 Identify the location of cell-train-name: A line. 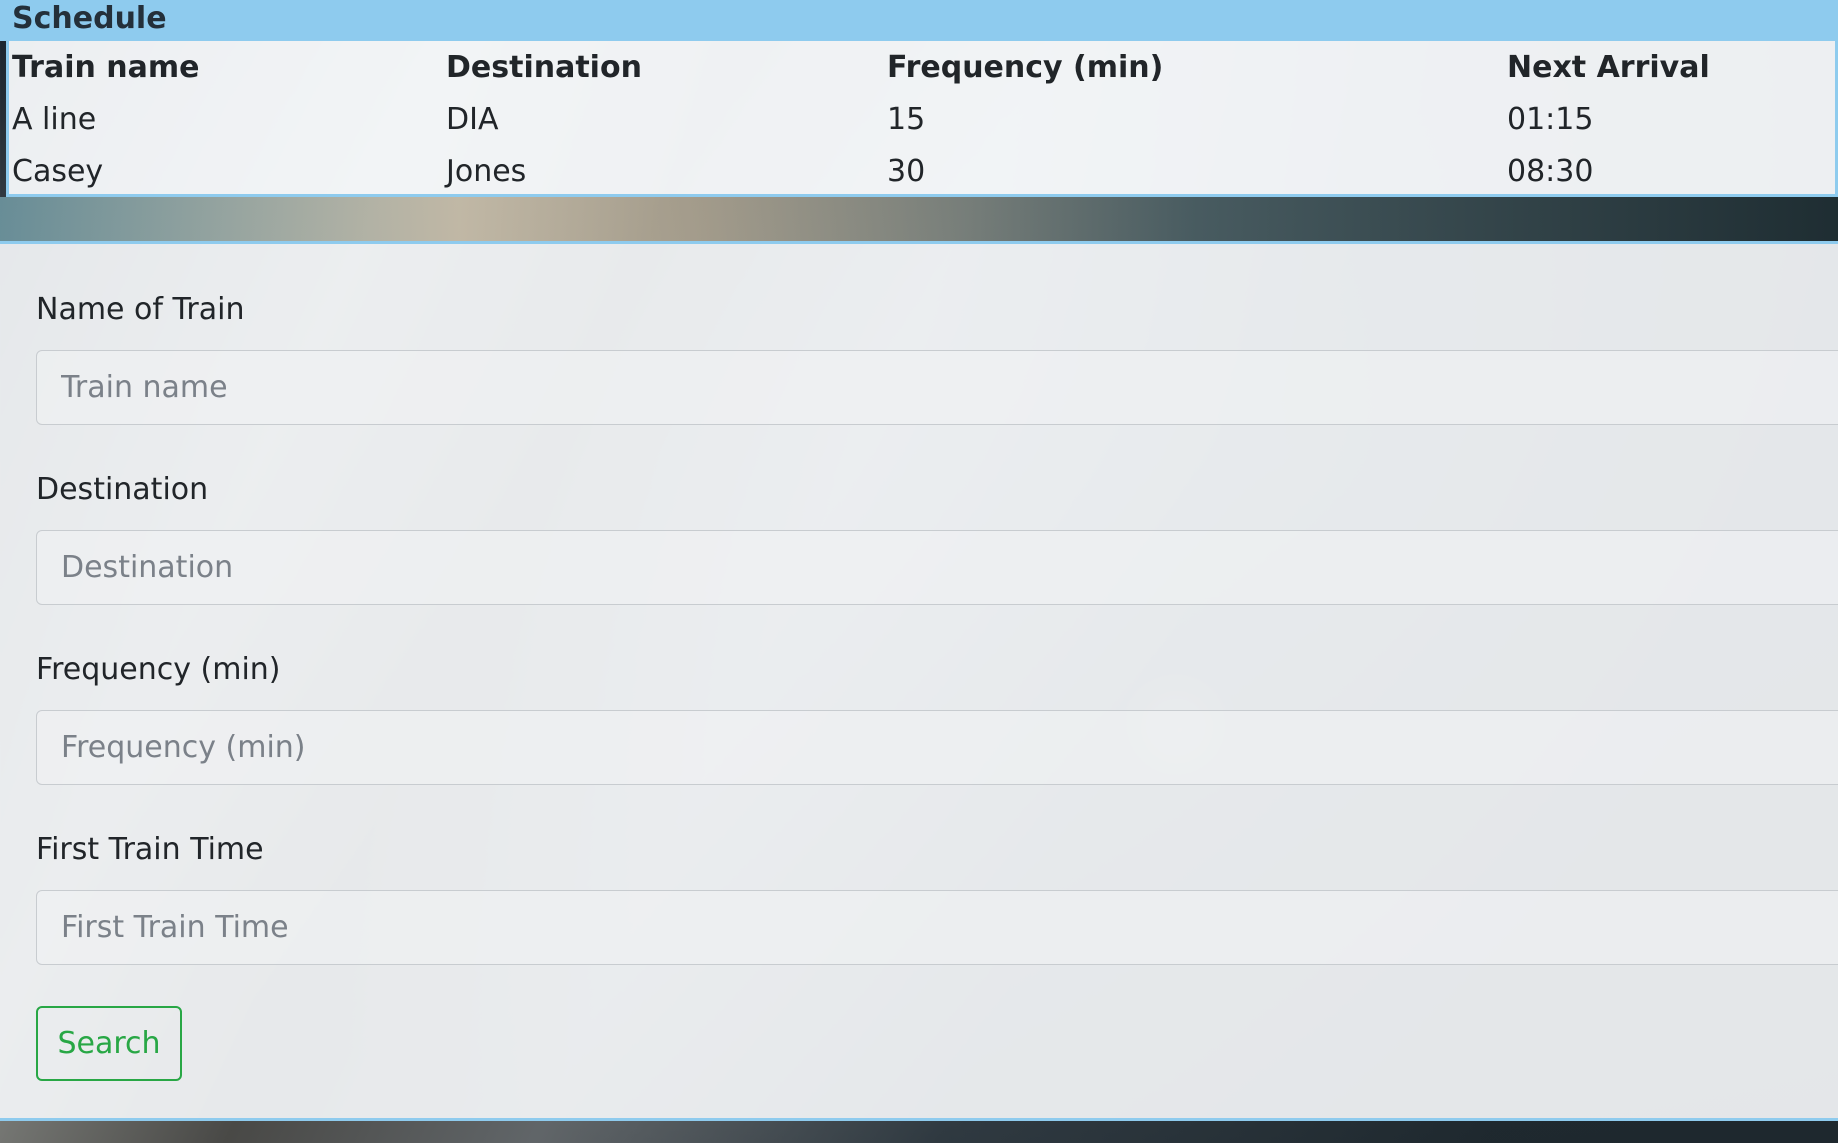
(54, 119).